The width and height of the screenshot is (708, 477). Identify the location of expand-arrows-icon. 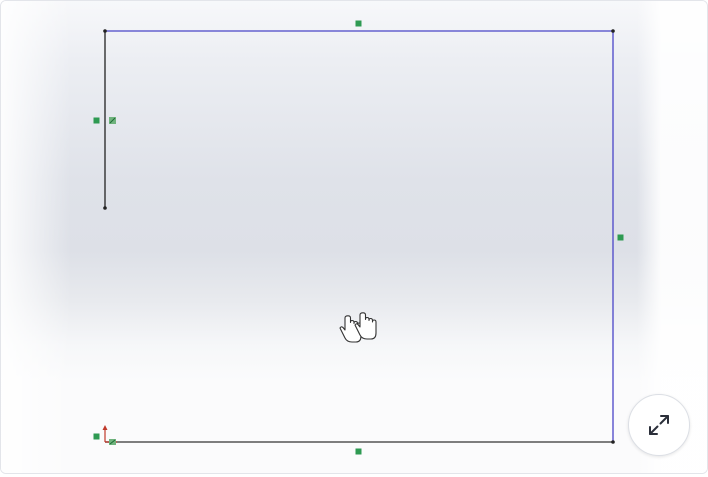
(659, 425).